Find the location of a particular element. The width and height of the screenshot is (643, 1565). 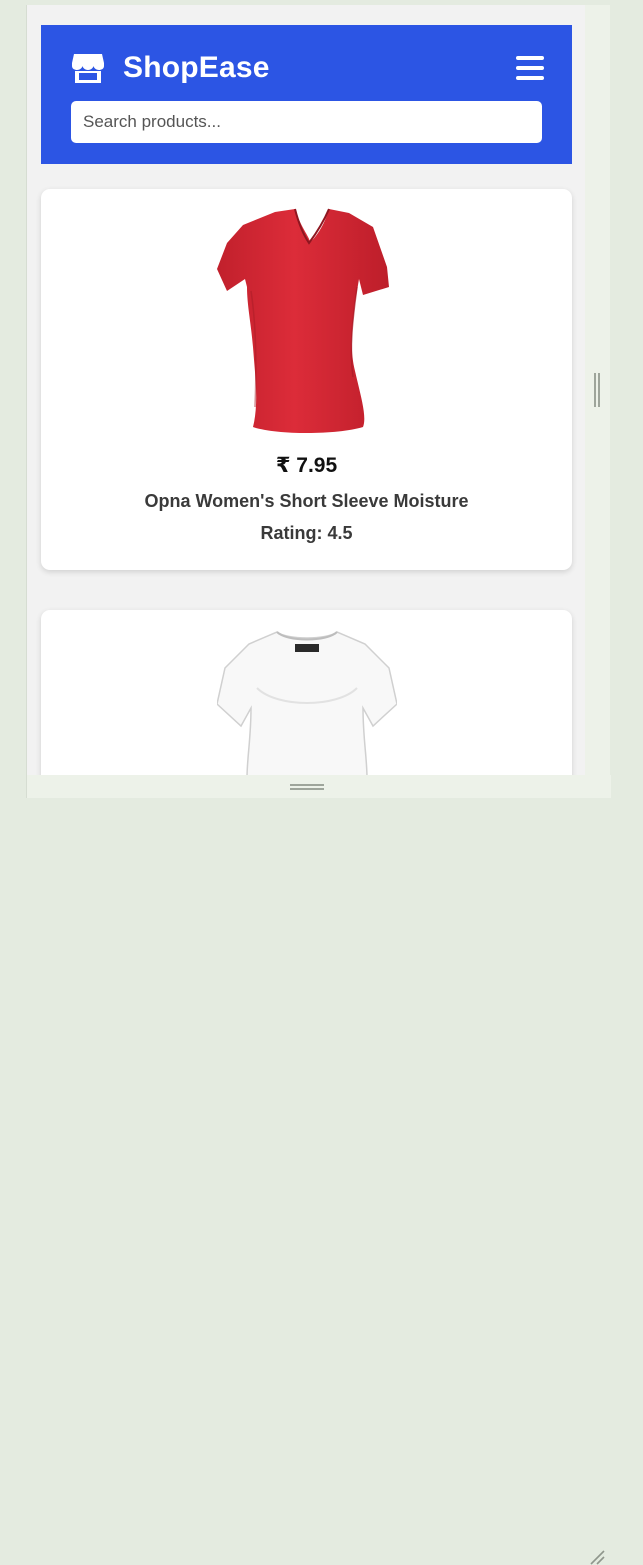

vertical-resize-handle is located at coordinates (597, 390).